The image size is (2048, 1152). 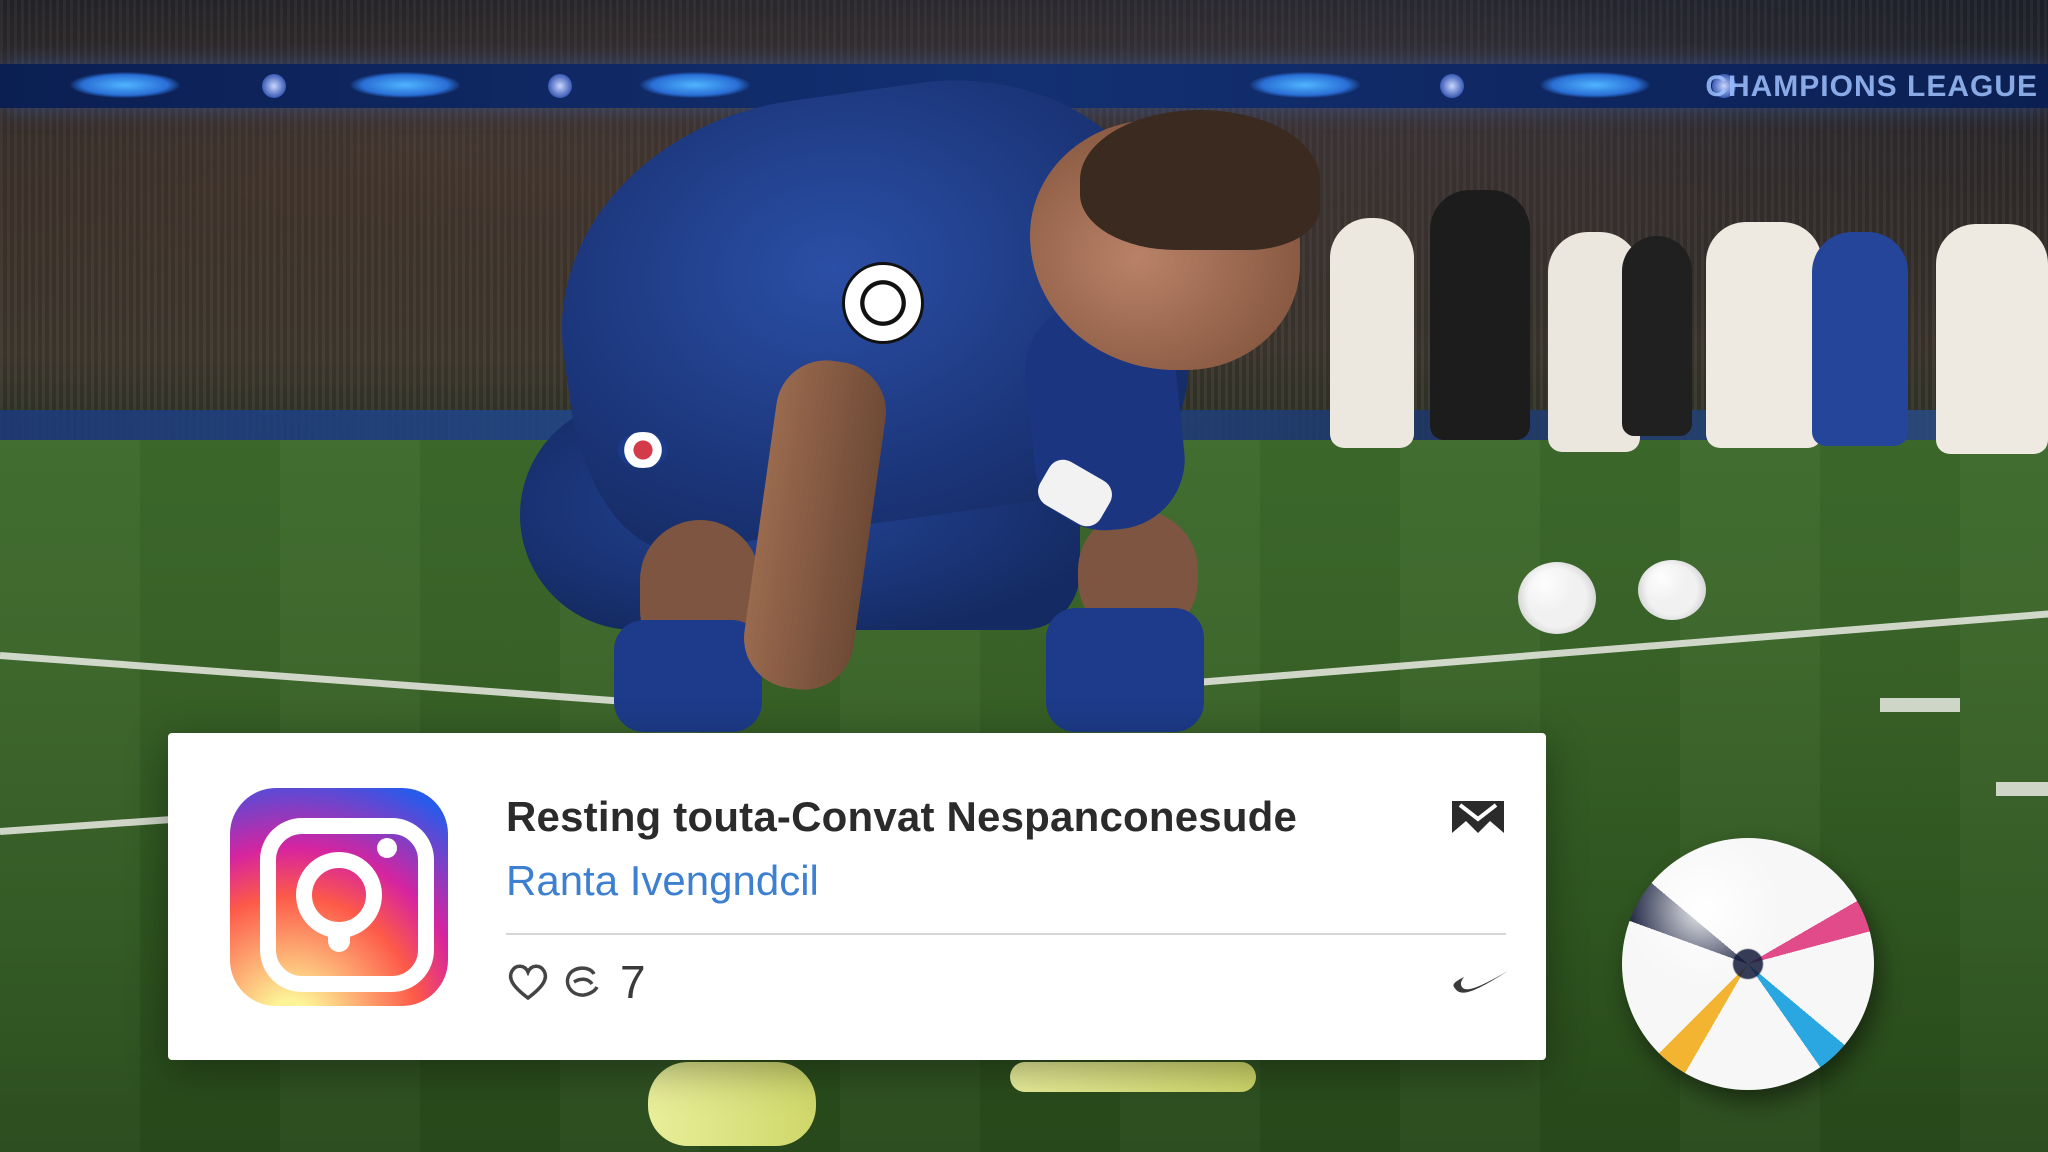 I want to click on heart-icon, so click(x=528, y=982).